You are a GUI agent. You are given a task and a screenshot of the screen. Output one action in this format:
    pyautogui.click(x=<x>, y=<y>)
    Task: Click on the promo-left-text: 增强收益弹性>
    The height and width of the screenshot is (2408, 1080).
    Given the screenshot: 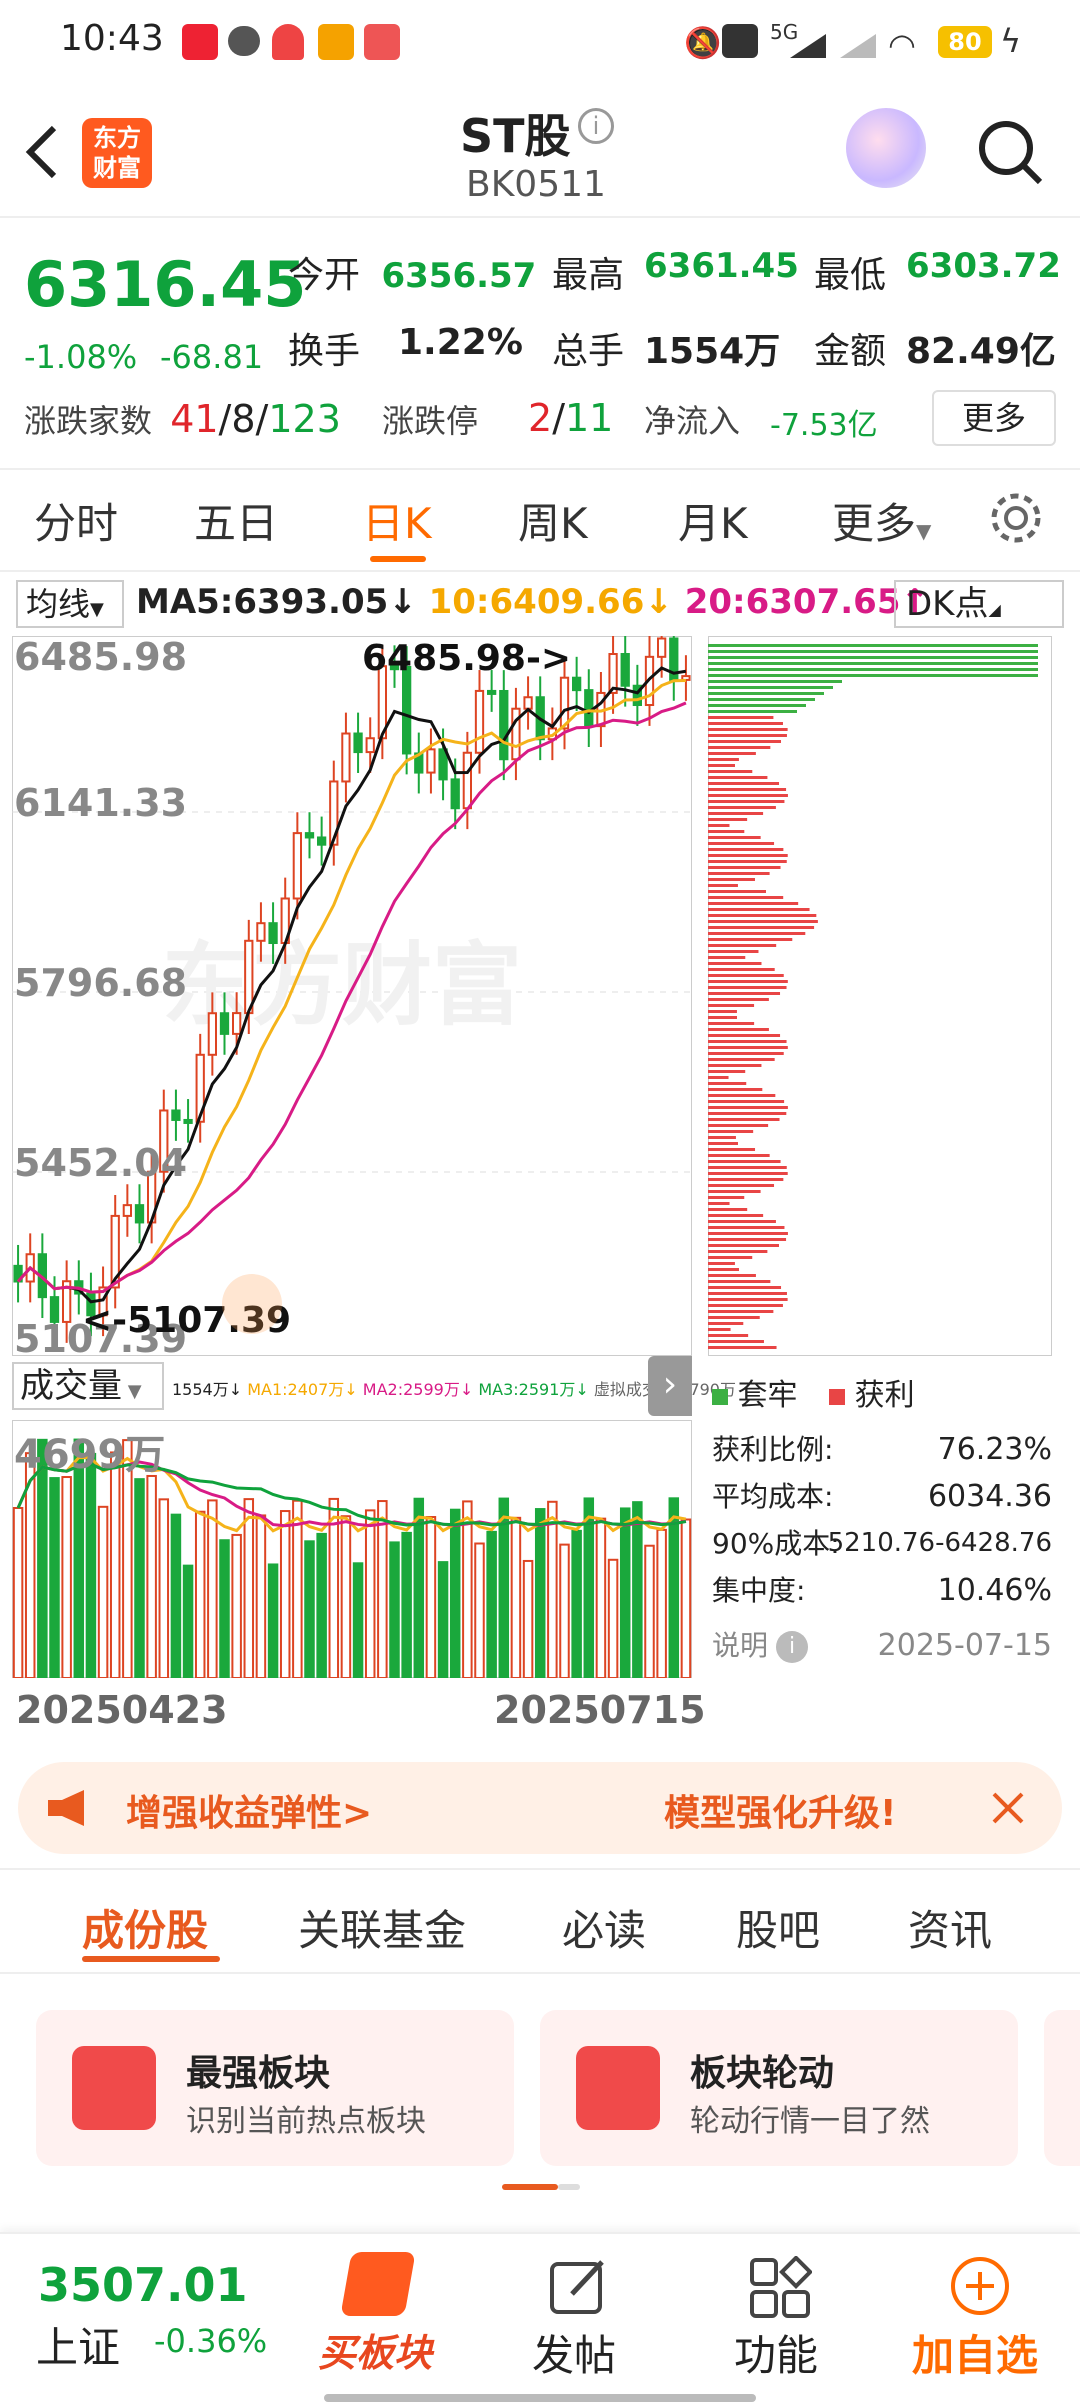 What is the action you would take?
    pyautogui.click(x=249, y=1810)
    